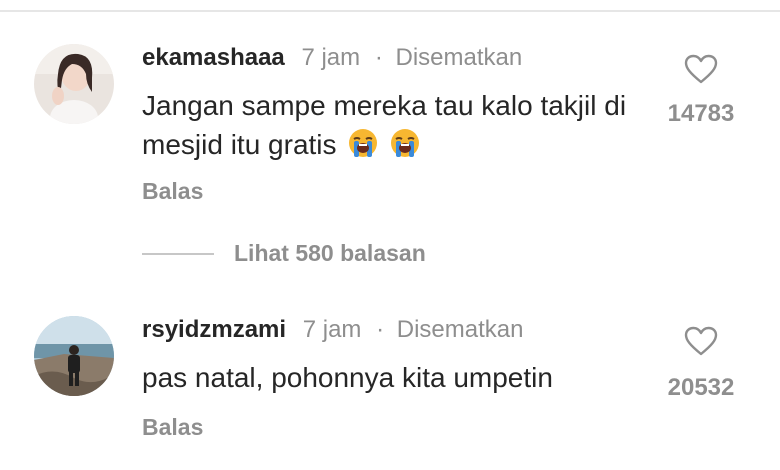  I want to click on like-count: 14783, so click(701, 113).